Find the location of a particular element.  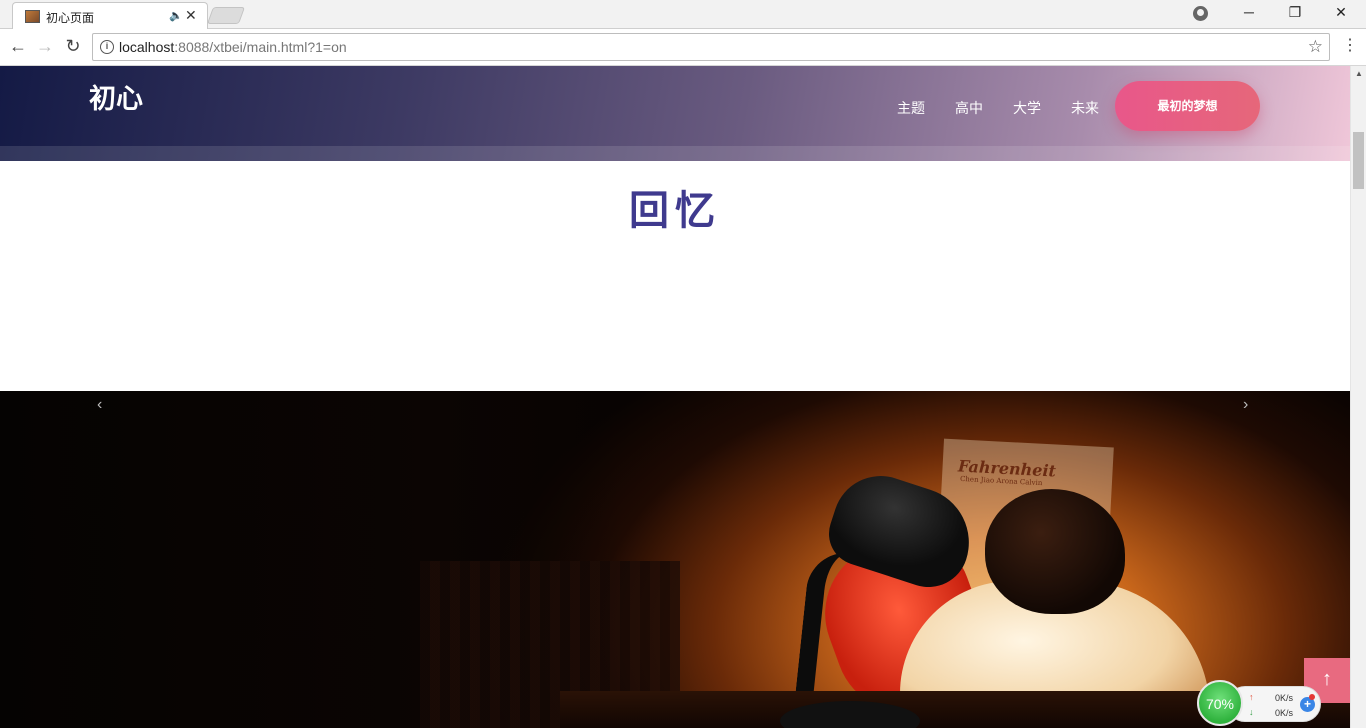

audio-playing-icon: 🔈 is located at coordinates (176, 15).